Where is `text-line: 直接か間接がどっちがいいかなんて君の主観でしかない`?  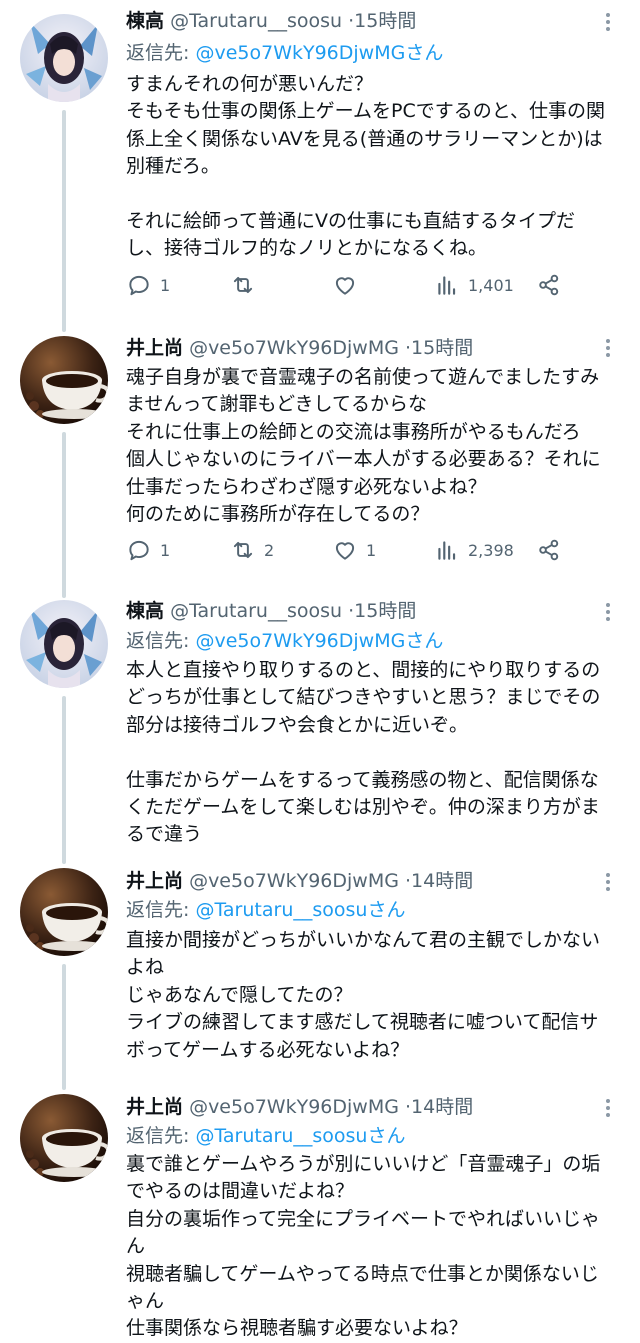
text-line: 直接か間接がどっちがいいかなんて君の主観でしかない is located at coordinates (363, 940).